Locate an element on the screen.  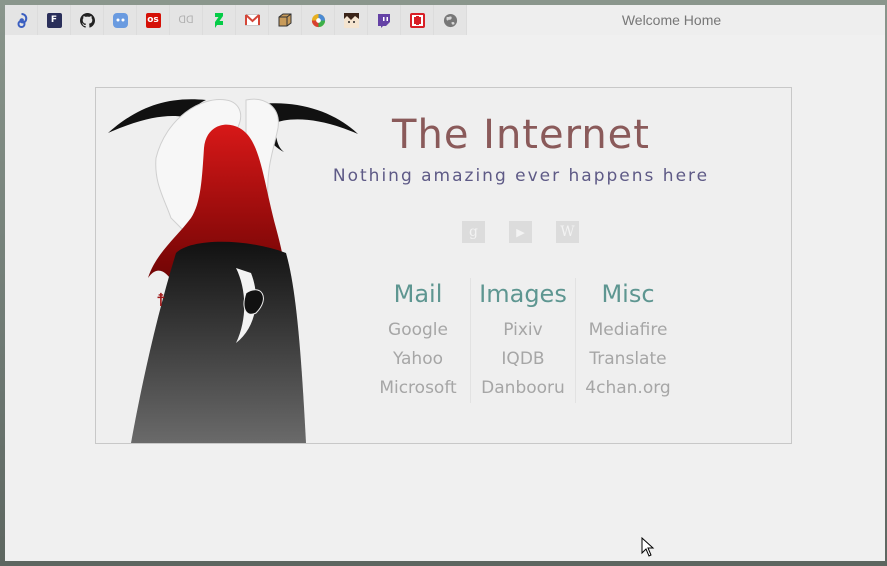
tab-bar: F os ᗡᗡ Welcome Home is located at coordinates (445, 20).